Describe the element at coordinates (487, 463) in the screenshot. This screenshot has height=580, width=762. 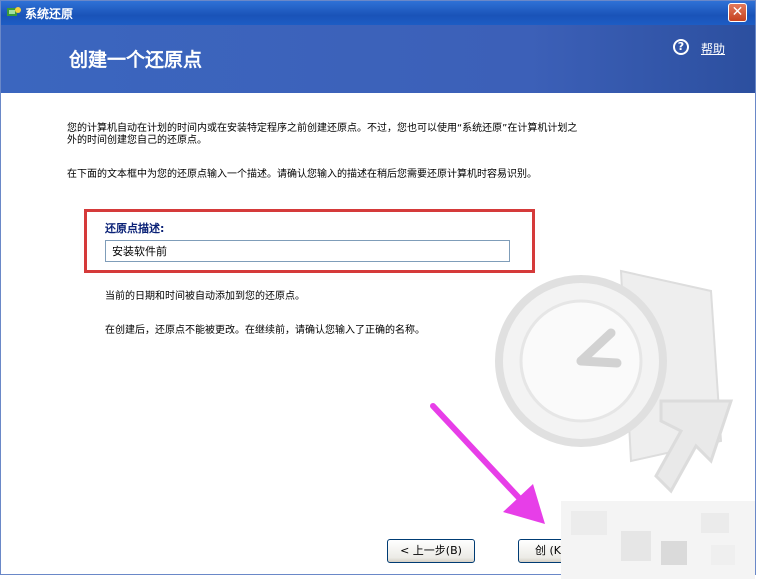
I see `pointer-arrow-icon` at that location.